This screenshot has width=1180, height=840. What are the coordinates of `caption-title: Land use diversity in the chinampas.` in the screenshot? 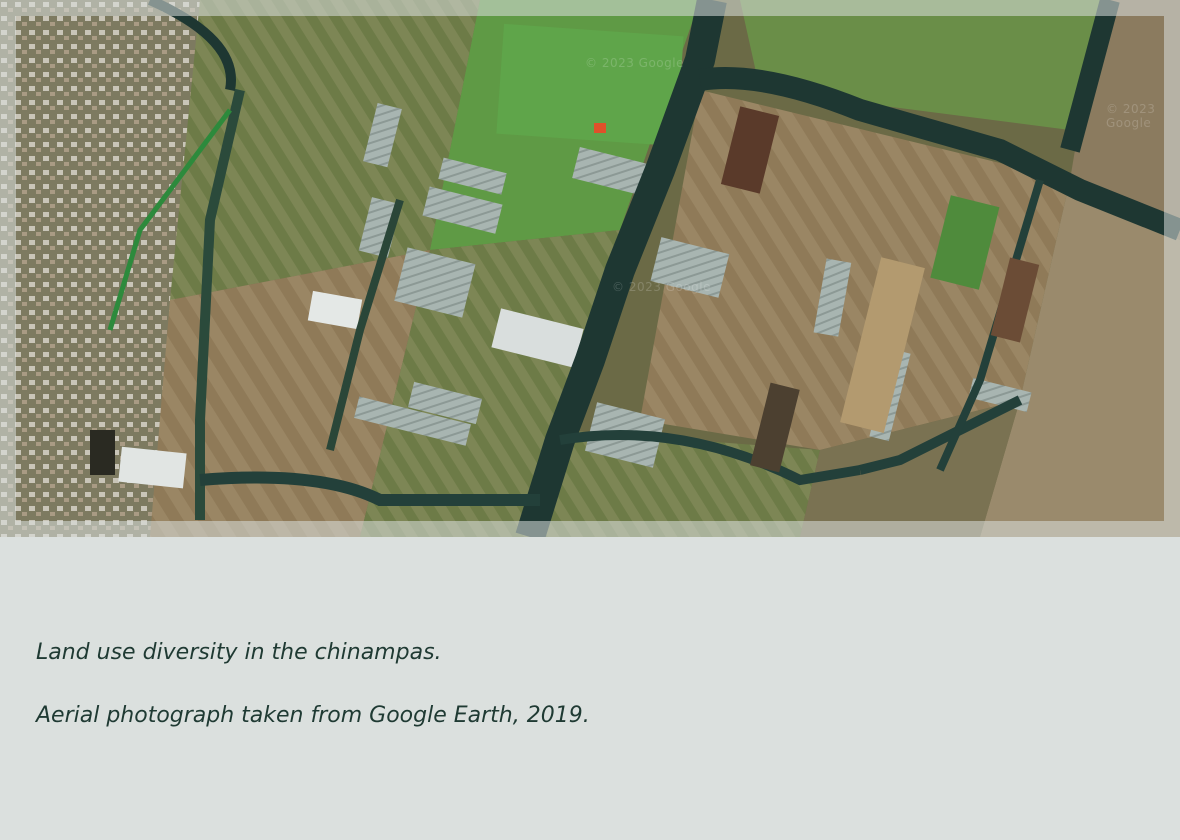 It's located at (239, 652).